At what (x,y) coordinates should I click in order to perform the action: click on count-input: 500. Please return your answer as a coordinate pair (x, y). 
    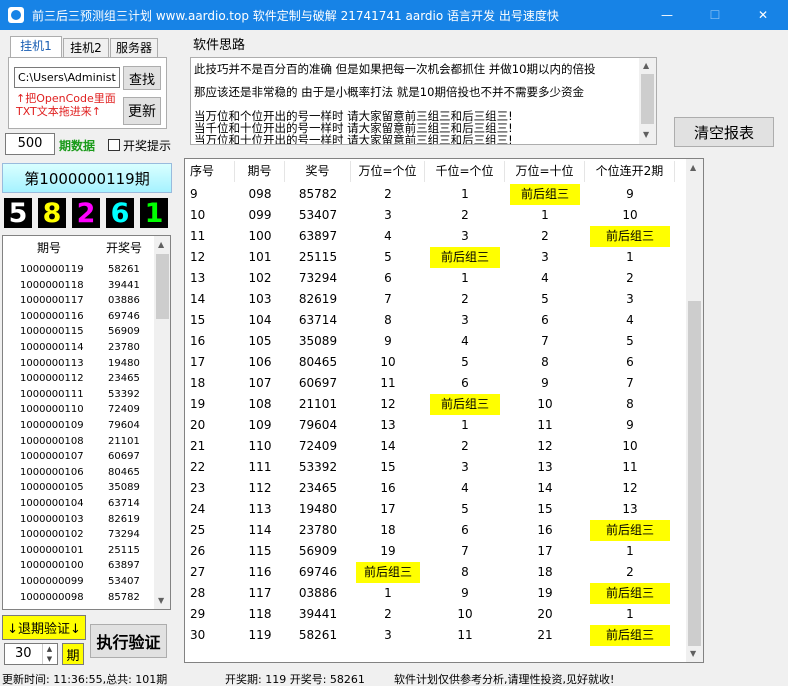
    Looking at the image, I should click on (30, 144).